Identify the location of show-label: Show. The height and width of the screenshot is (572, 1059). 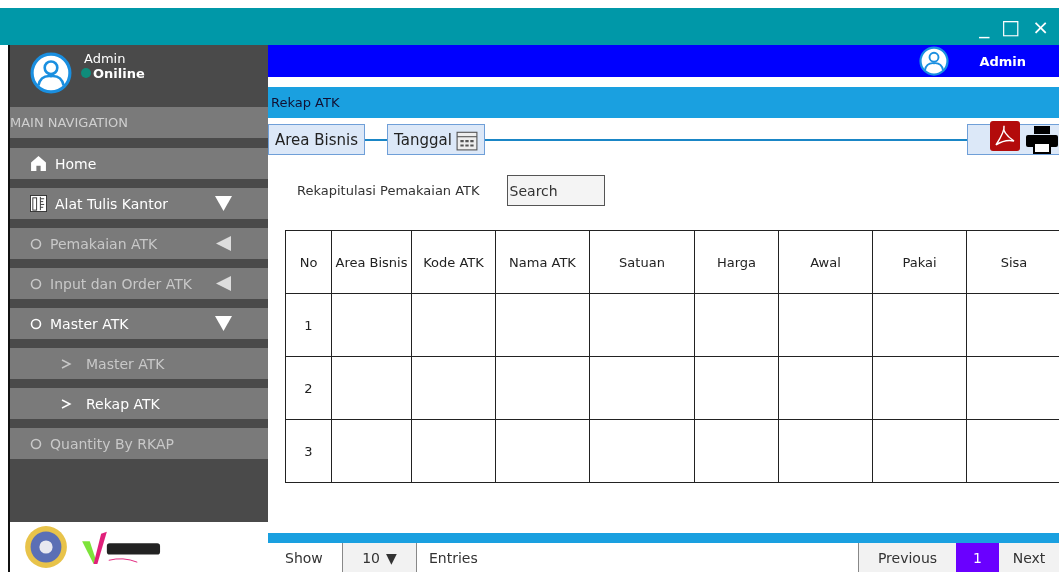
(304, 558).